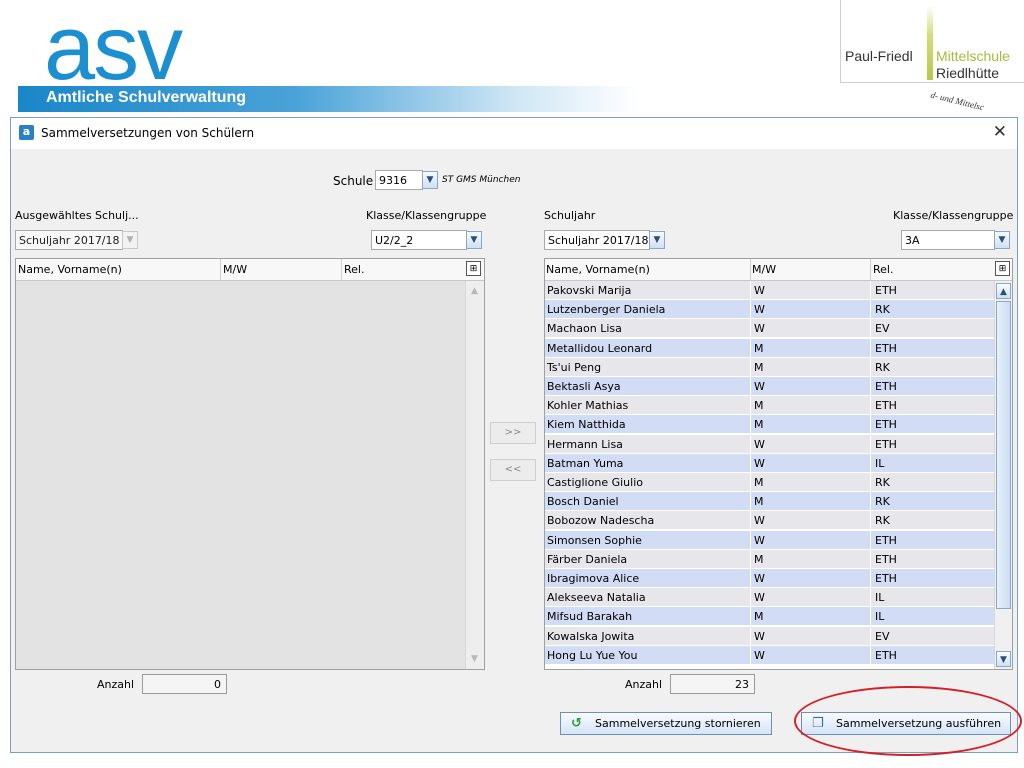  What do you see at coordinates (1000, 132) in the screenshot?
I see `close-icon: ✕` at bounding box center [1000, 132].